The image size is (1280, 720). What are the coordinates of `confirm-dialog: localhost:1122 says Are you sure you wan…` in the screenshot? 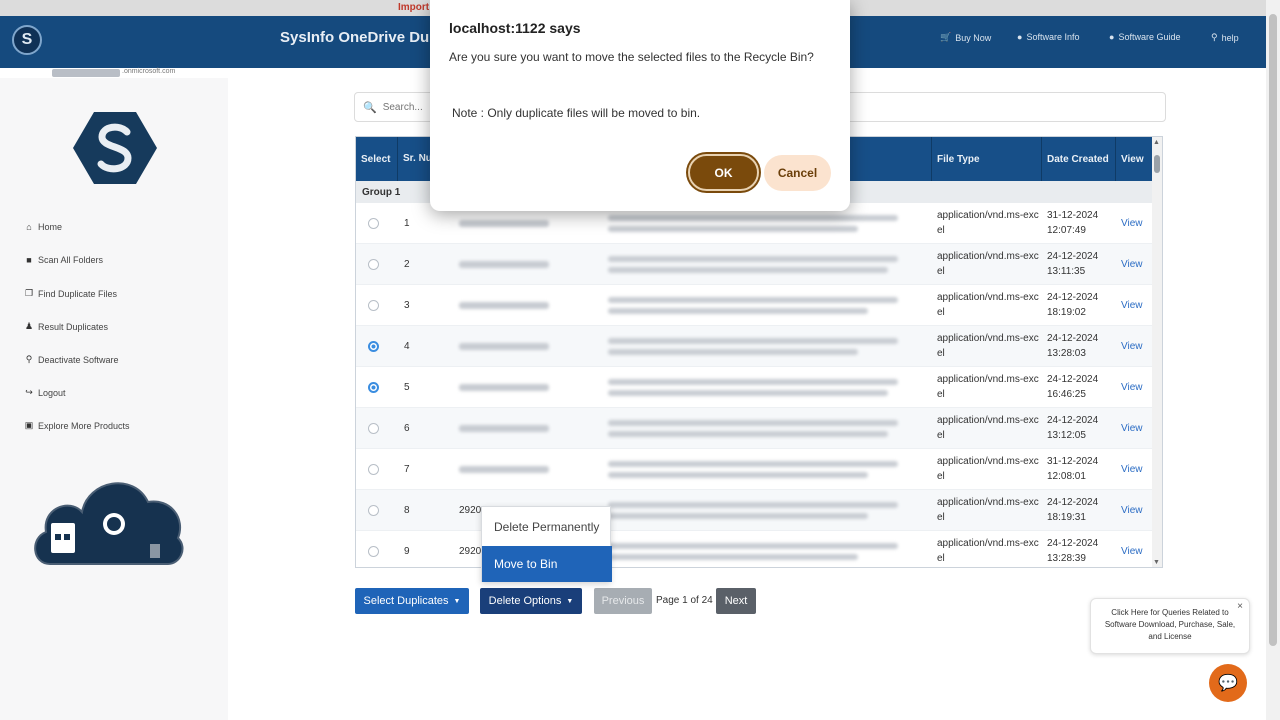 It's located at (640, 105).